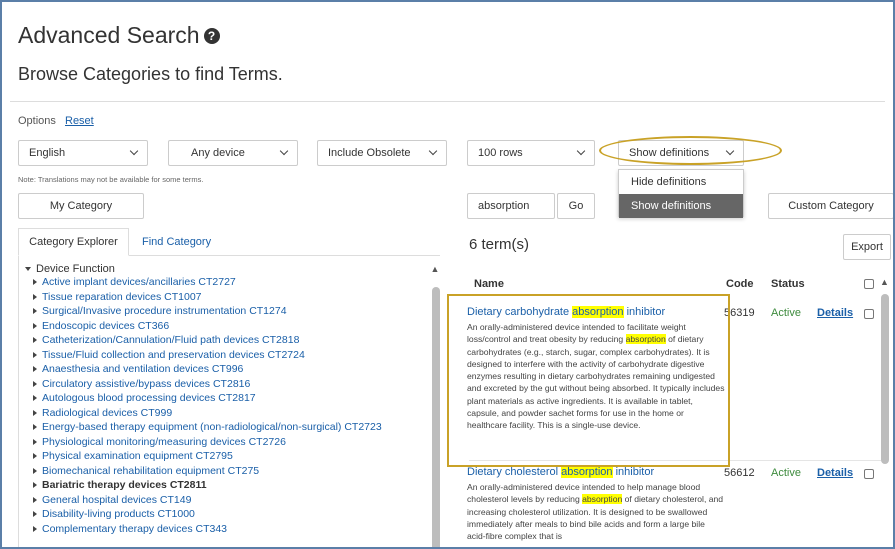 Image resolution: width=895 pixels, height=549 pixels. I want to click on tree-item-label: General hospital devices CT149, so click(117, 499).